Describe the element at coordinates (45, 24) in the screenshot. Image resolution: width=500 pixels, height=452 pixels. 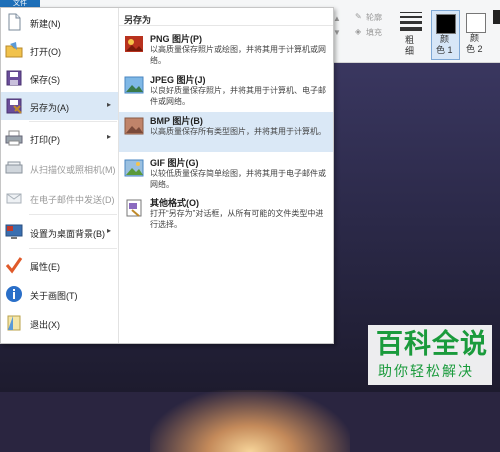
I see `menu-item-label: 新建(N)` at that location.